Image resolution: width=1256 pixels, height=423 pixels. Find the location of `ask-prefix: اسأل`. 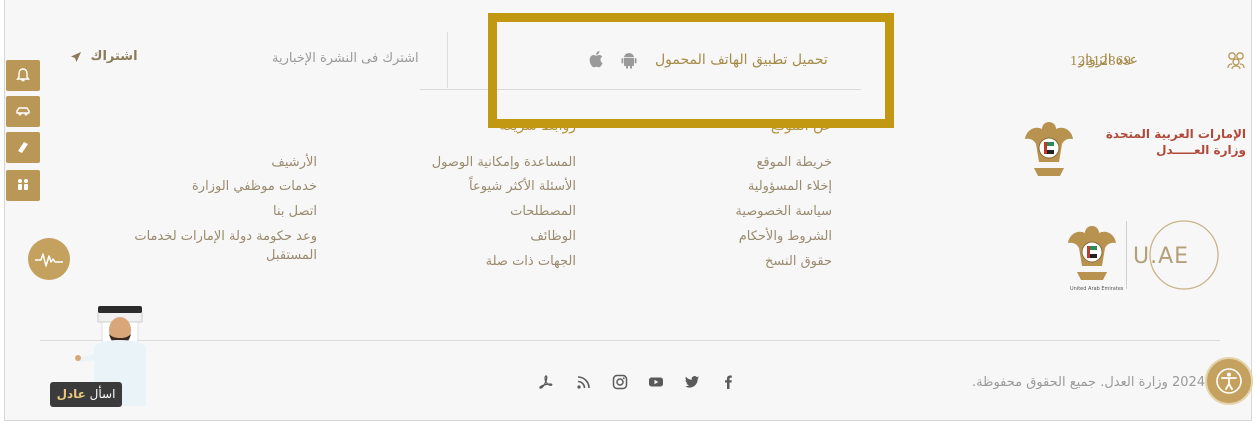

ask-prefix: اسأل is located at coordinates (102, 394).